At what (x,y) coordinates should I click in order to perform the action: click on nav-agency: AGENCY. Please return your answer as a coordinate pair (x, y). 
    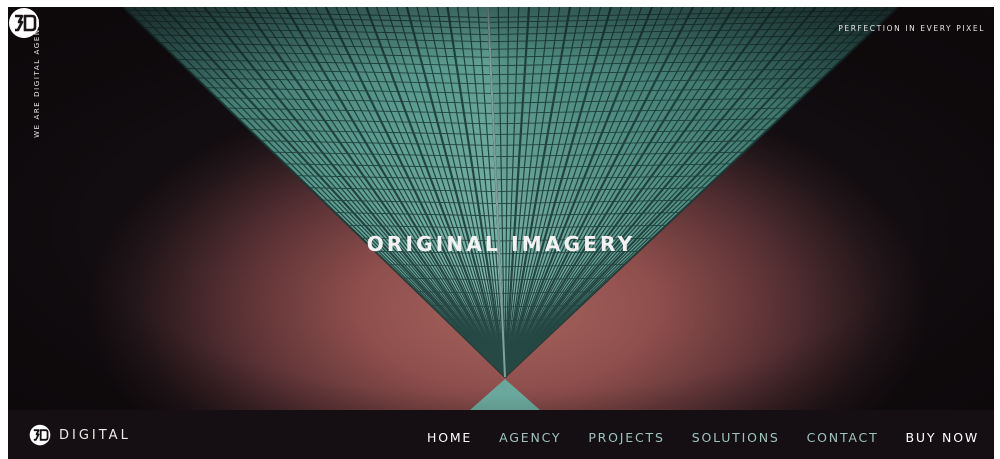
    Looking at the image, I should click on (530, 438).